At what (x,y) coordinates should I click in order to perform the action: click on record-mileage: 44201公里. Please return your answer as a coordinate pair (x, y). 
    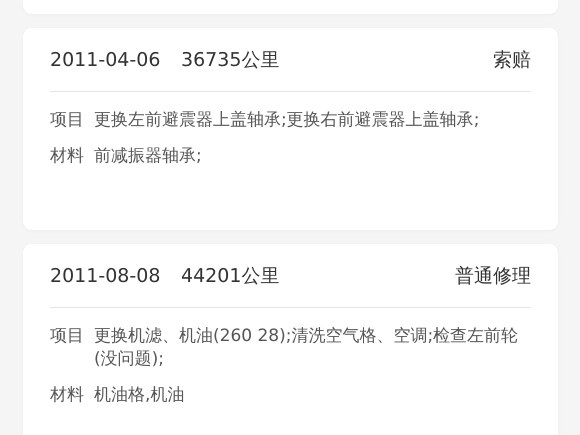
    Looking at the image, I should click on (230, 276).